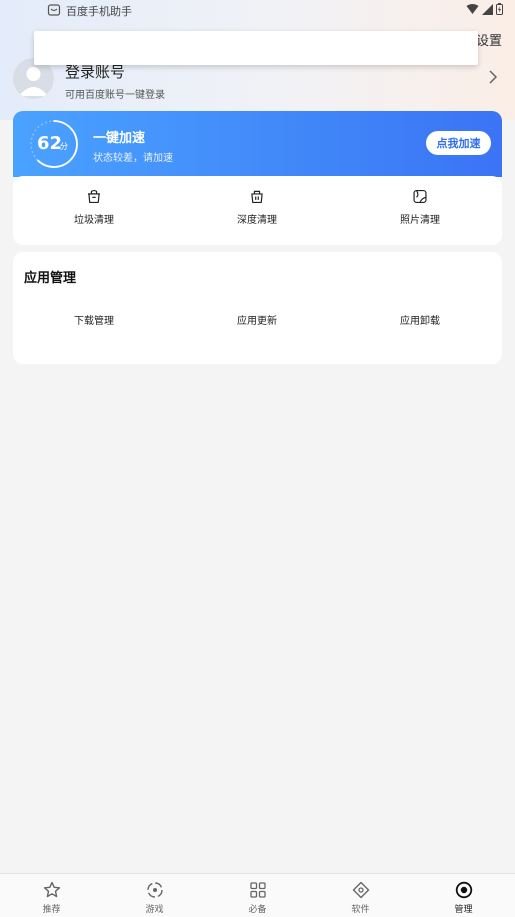  What do you see at coordinates (50, 143) in the screenshot?
I see `score-value: 62` at bounding box center [50, 143].